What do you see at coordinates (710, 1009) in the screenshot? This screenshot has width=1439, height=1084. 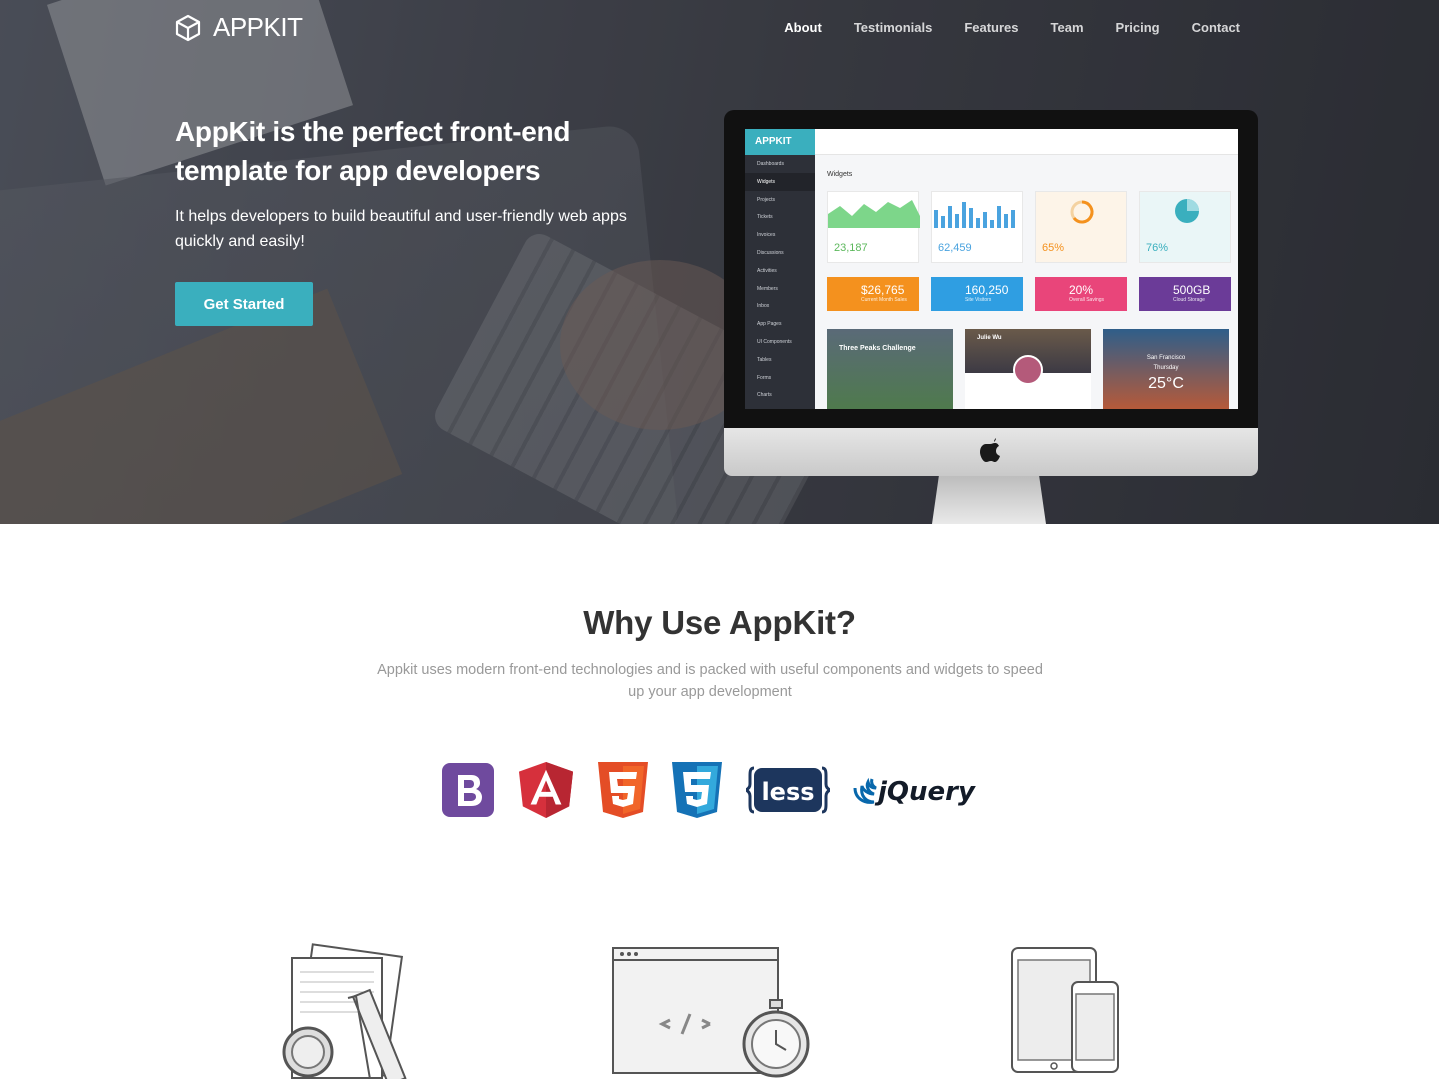 I see `code-browser-illustration` at bounding box center [710, 1009].